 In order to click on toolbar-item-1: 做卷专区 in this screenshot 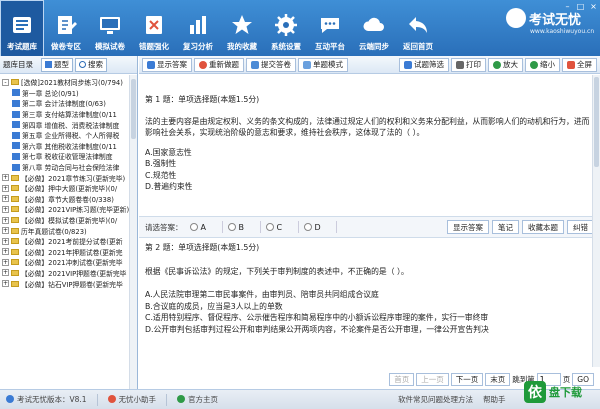, I will do `click(66, 28)`.